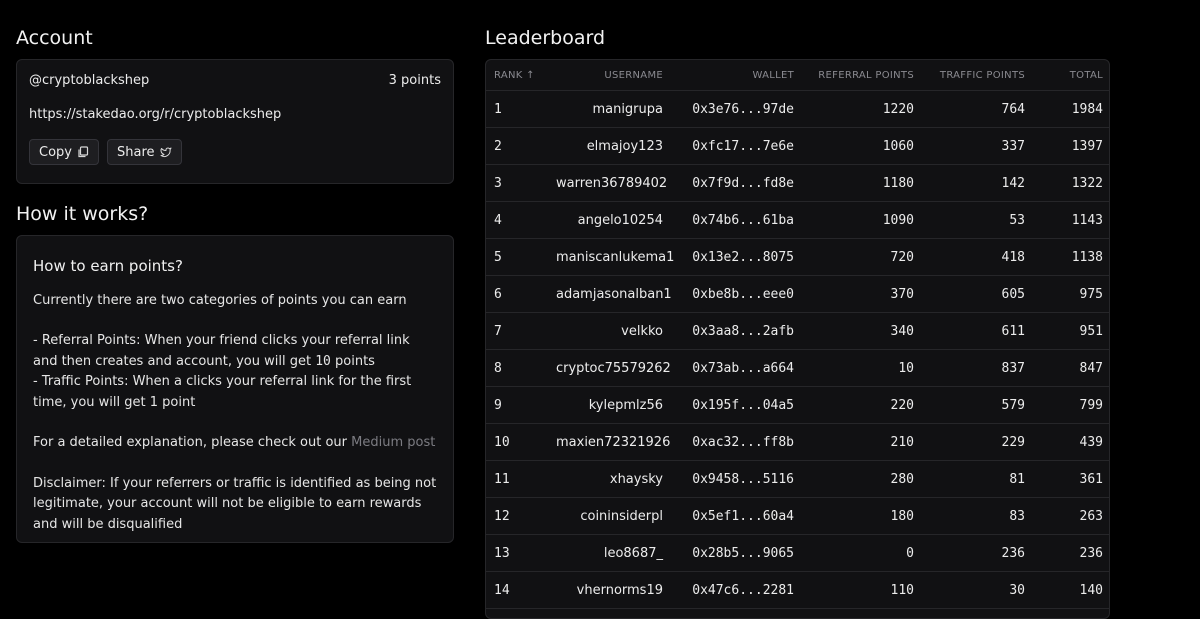  What do you see at coordinates (144, 152) in the screenshot?
I see `share-button: Share` at bounding box center [144, 152].